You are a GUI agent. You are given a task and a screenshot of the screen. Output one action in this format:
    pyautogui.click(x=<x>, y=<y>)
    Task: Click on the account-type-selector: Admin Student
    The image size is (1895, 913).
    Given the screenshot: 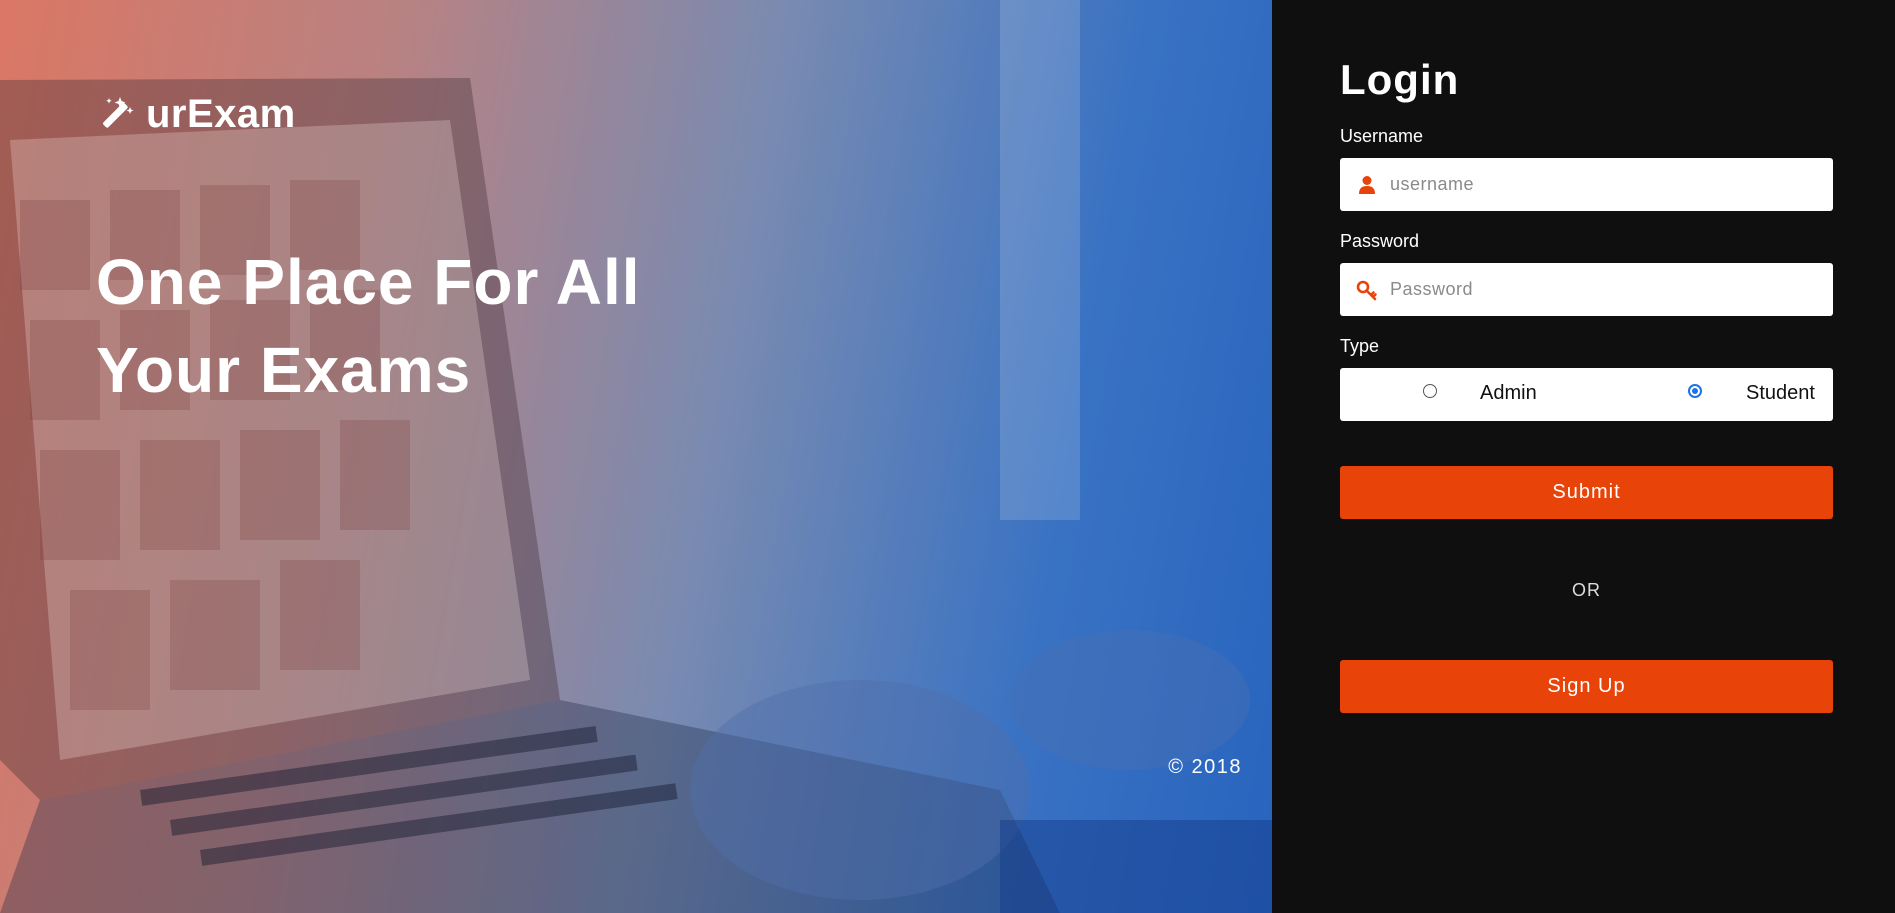 What is the action you would take?
    pyautogui.click(x=1586, y=394)
    